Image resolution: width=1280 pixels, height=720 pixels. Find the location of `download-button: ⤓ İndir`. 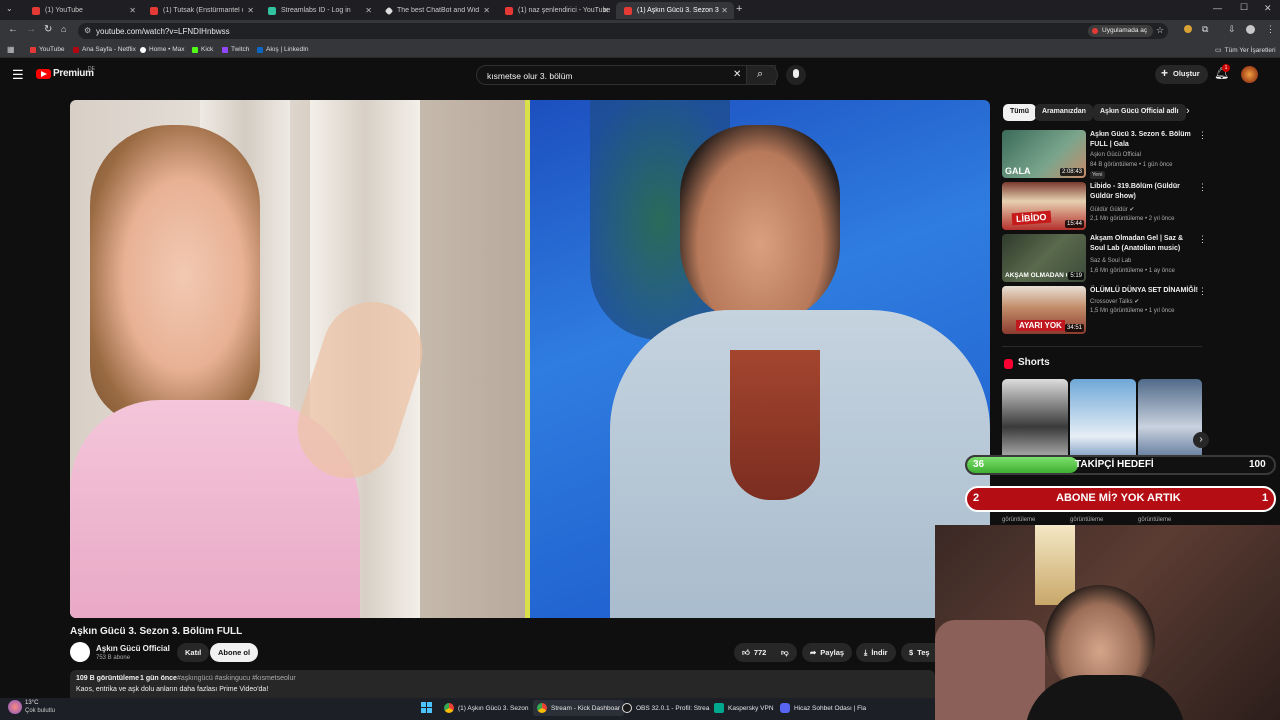

download-button: ⤓ İndir is located at coordinates (876, 652).